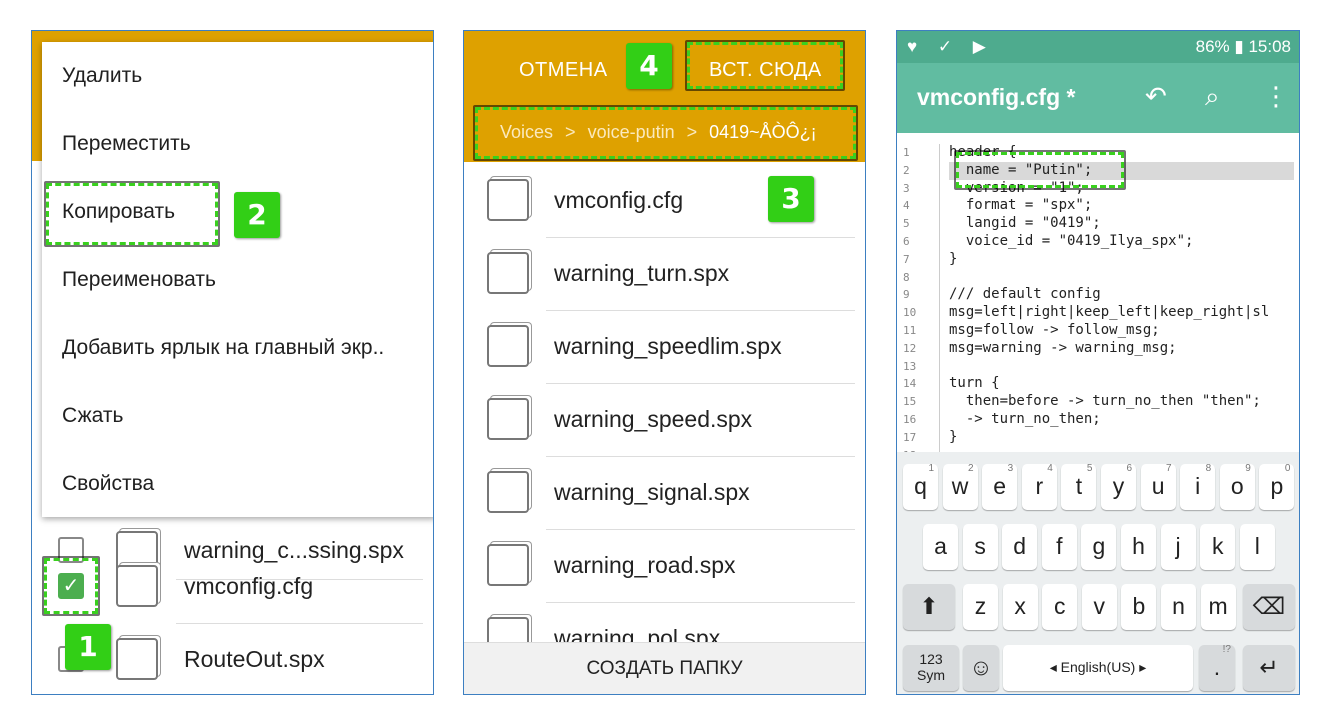 The image size is (1329, 725). What do you see at coordinates (1158, 486) in the screenshot?
I see `key-u: 7u` at bounding box center [1158, 486].